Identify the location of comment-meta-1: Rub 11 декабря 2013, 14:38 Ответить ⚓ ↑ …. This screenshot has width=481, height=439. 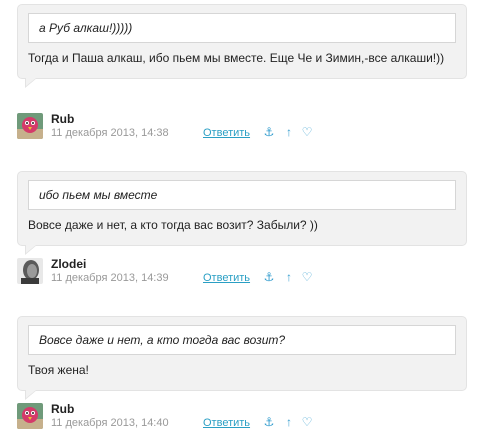
(247, 127).